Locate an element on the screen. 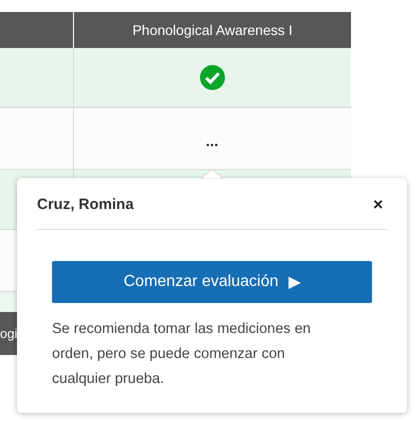  close-button: × is located at coordinates (378, 204).